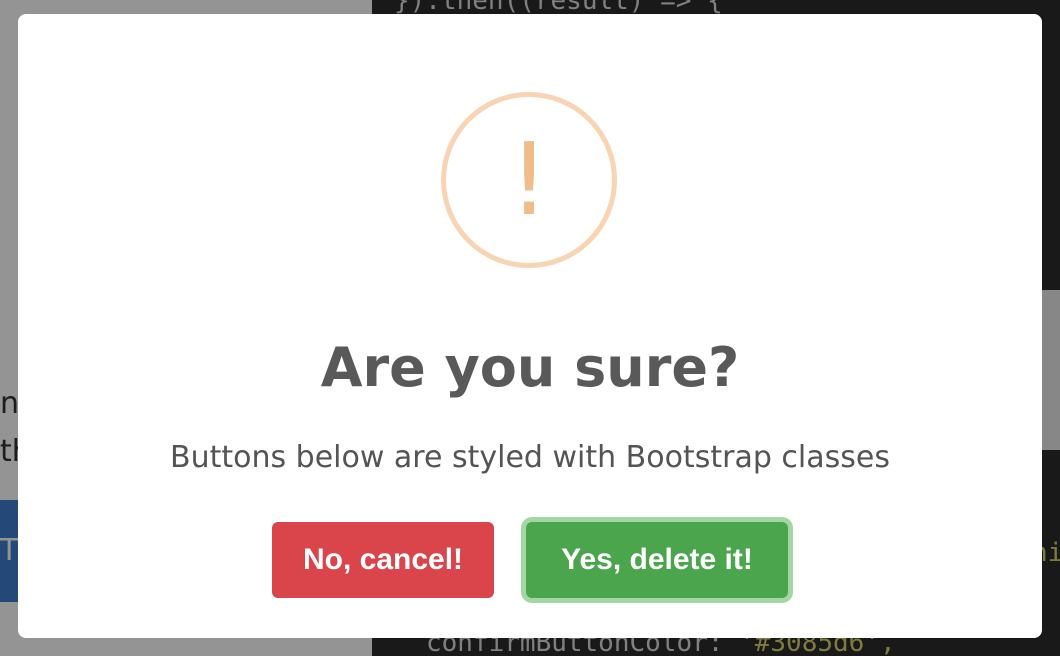 This screenshot has height=656, width=1060. I want to click on exclamation-mark: !, so click(529, 179).